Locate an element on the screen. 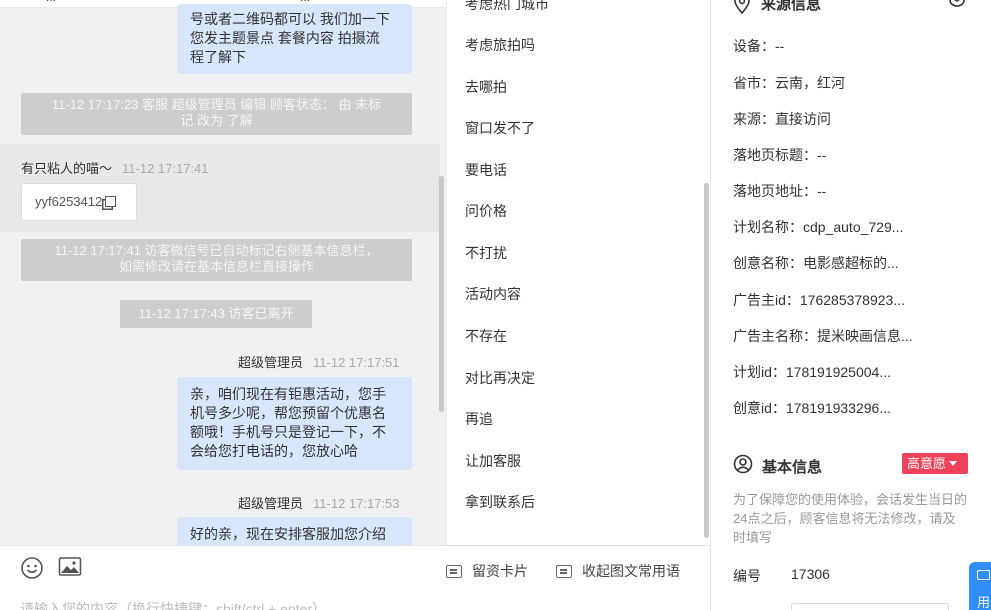 The height and width of the screenshot is (610, 991). number-value: 17306 is located at coordinates (810, 574).